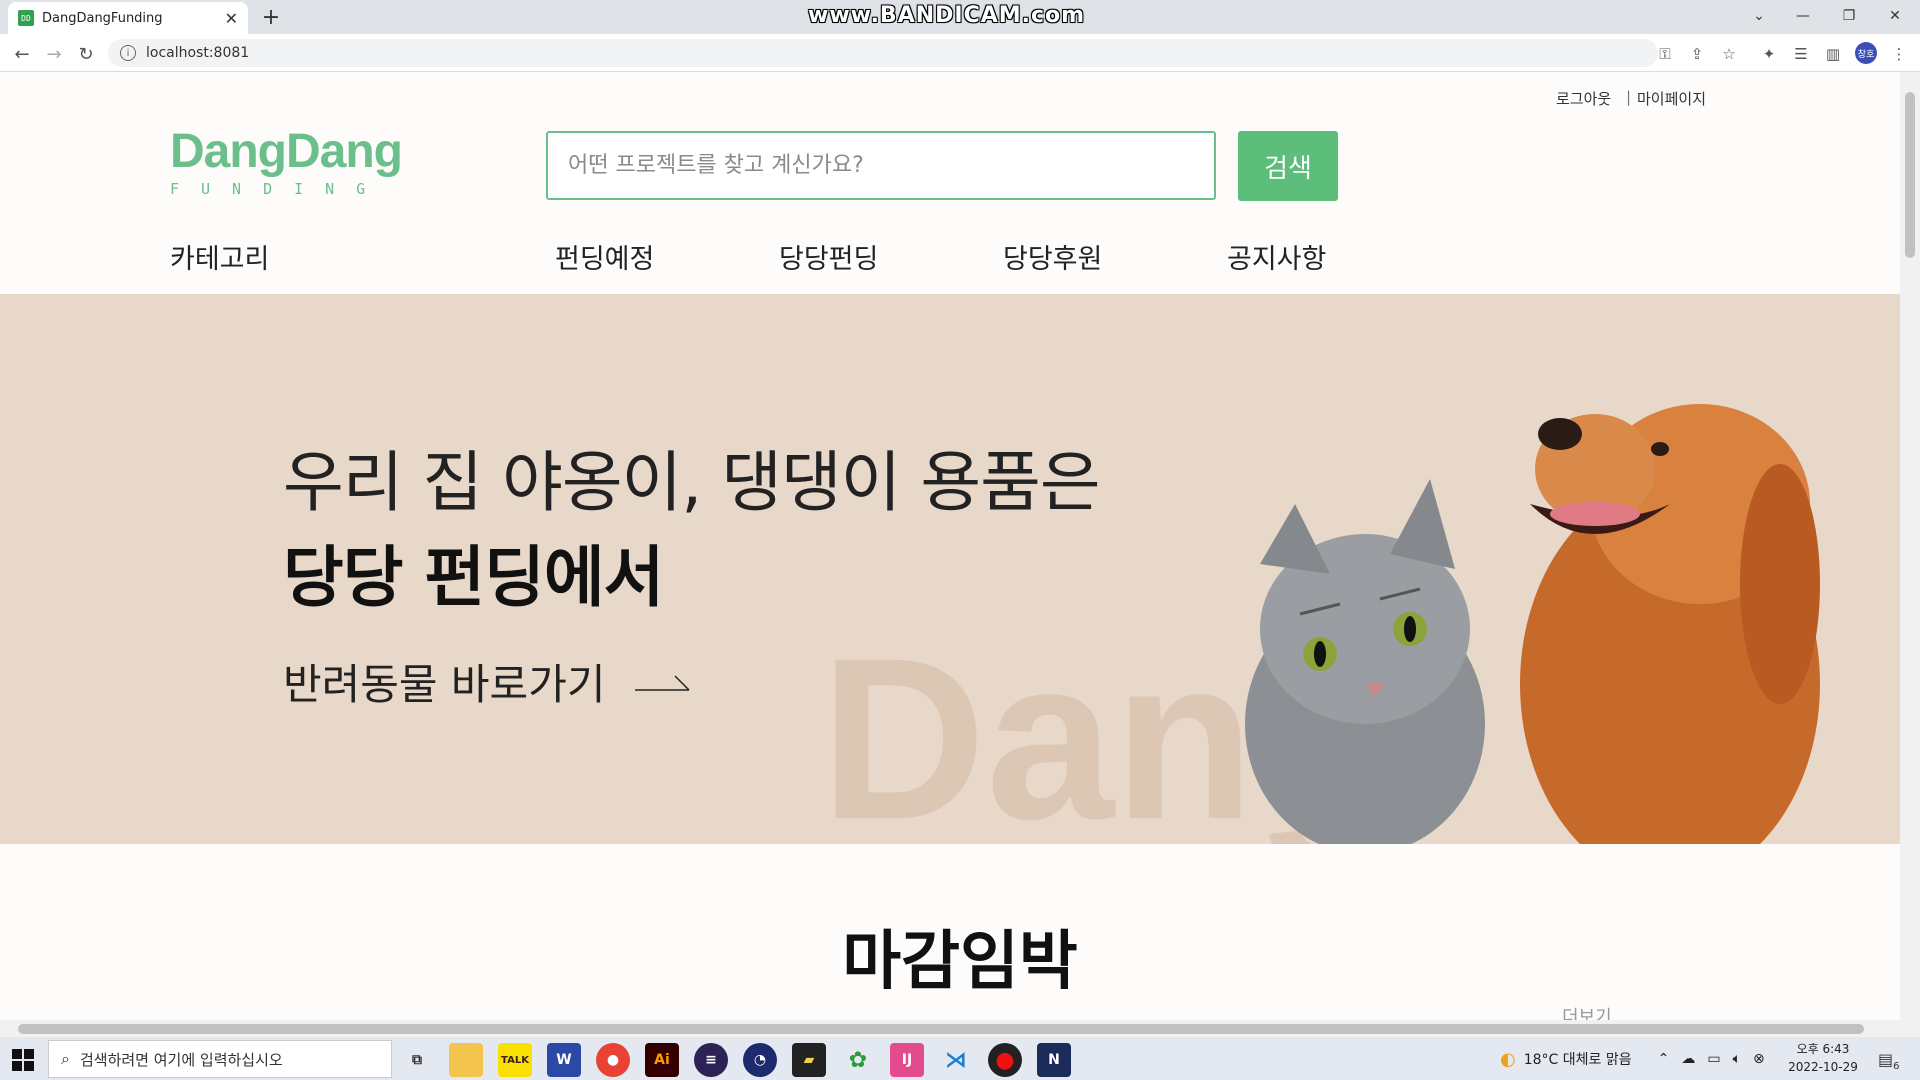 This screenshot has width=1920, height=1080. Describe the element at coordinates (1823, 1058) in the screenshot. I see `taskbar-clock: 오후 6:43 2022-10-29` at that location.